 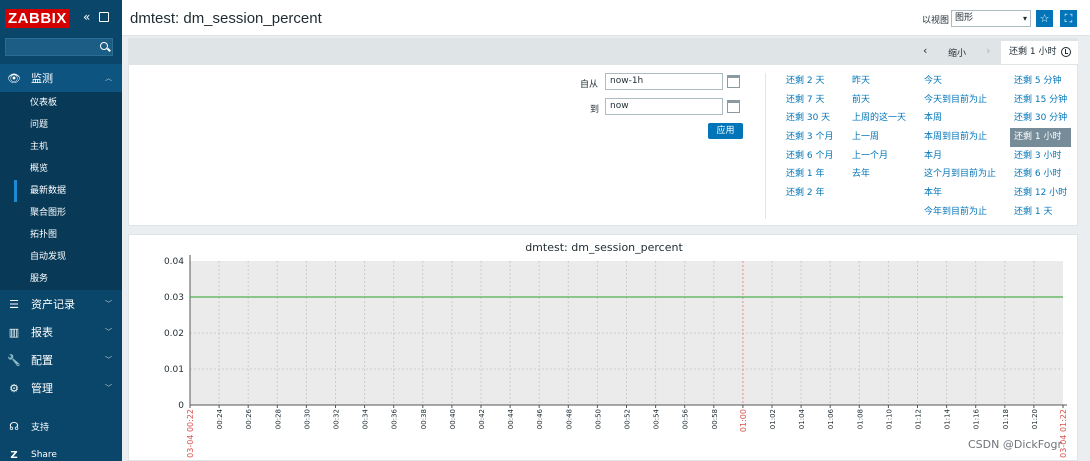 I want to click on previous-period-button: ‹, so click(x=925, y=50).